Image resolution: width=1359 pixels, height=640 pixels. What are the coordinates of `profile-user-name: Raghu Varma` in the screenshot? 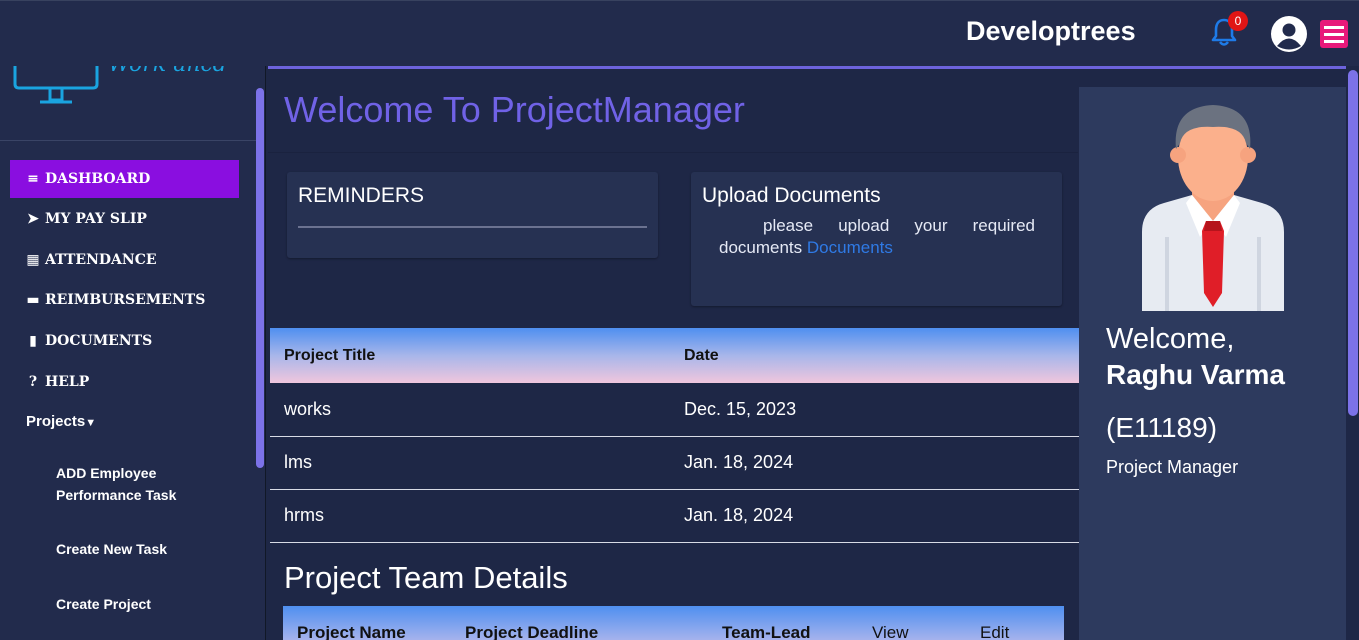 It's located at (1195, 374).